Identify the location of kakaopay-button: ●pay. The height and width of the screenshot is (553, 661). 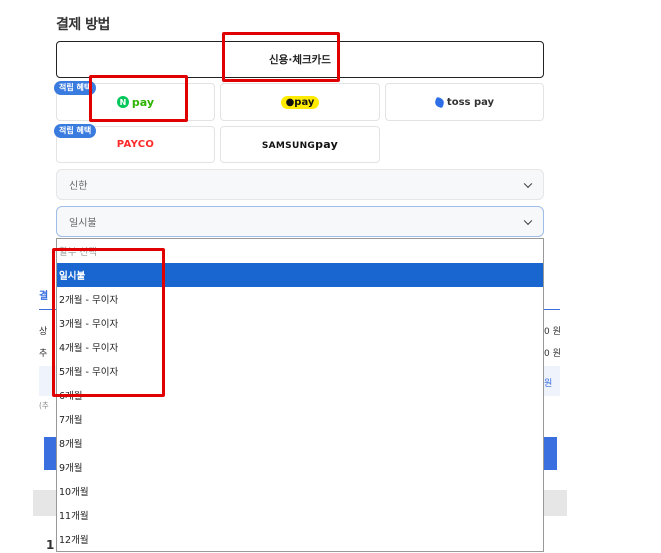
(300, 102).